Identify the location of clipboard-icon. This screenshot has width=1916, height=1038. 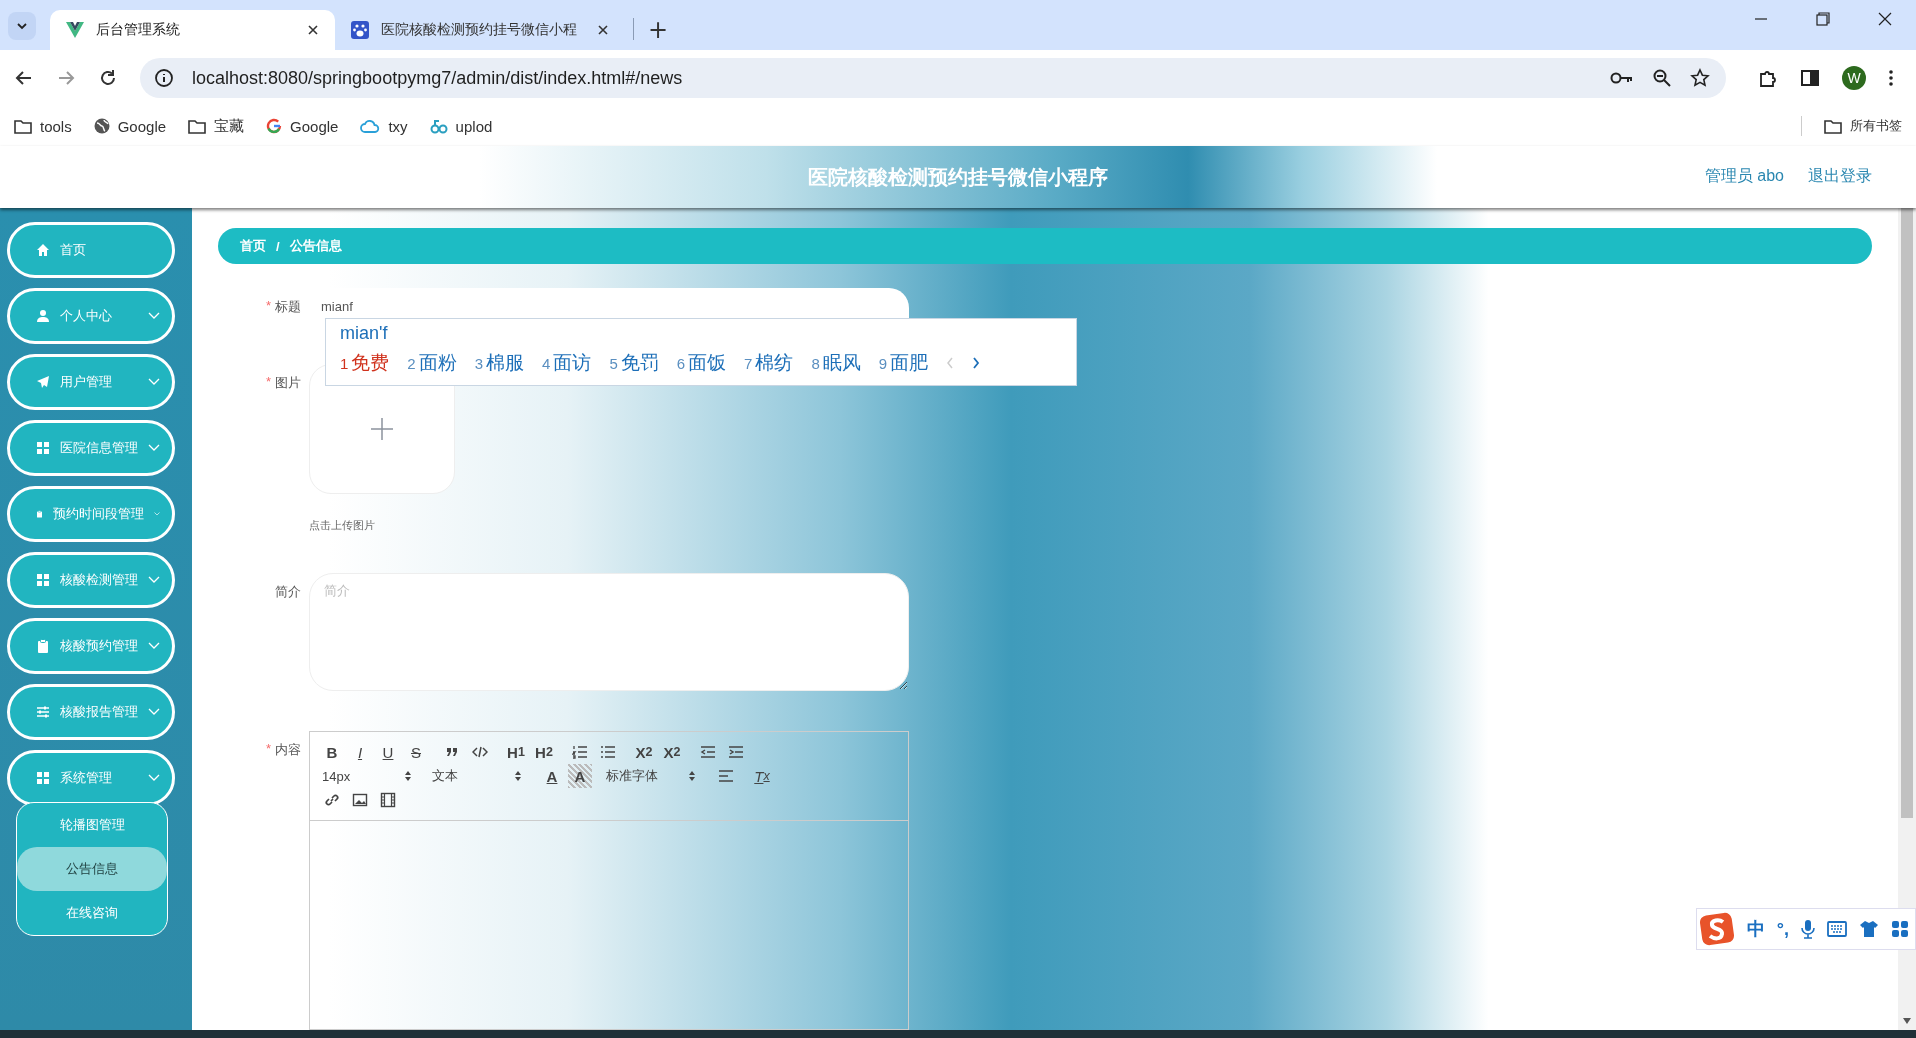
(43, 646).